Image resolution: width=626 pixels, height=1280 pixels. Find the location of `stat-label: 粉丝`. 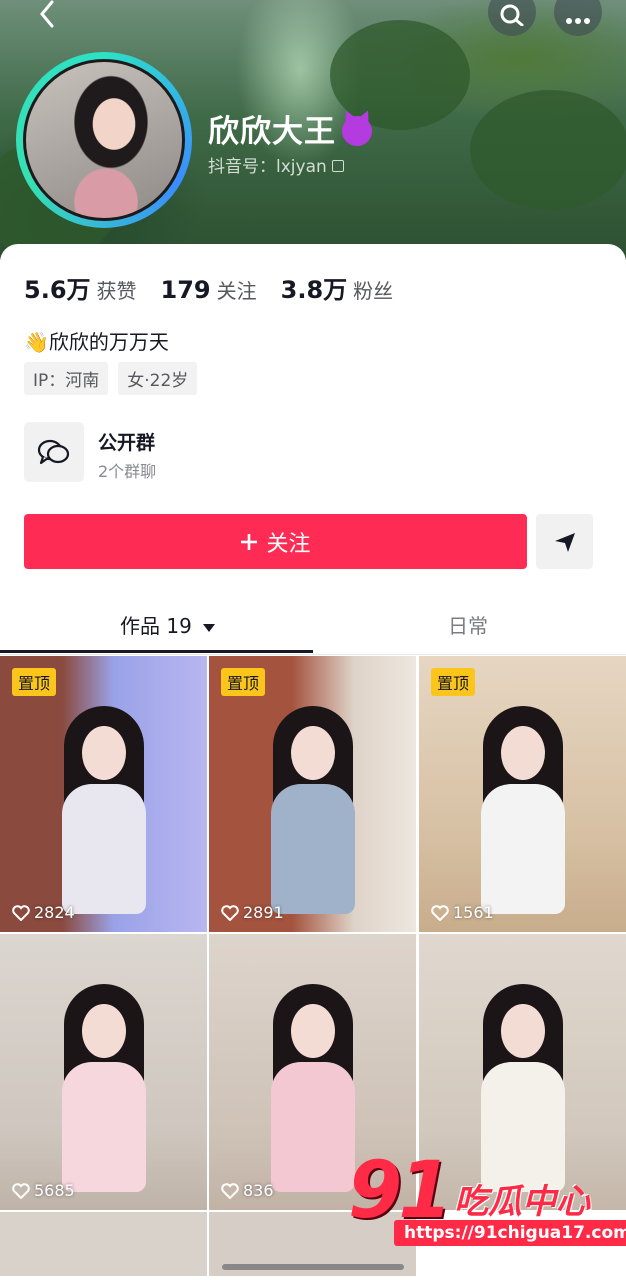

stat-label: 粉丝 is located at coordinates (373, 291).